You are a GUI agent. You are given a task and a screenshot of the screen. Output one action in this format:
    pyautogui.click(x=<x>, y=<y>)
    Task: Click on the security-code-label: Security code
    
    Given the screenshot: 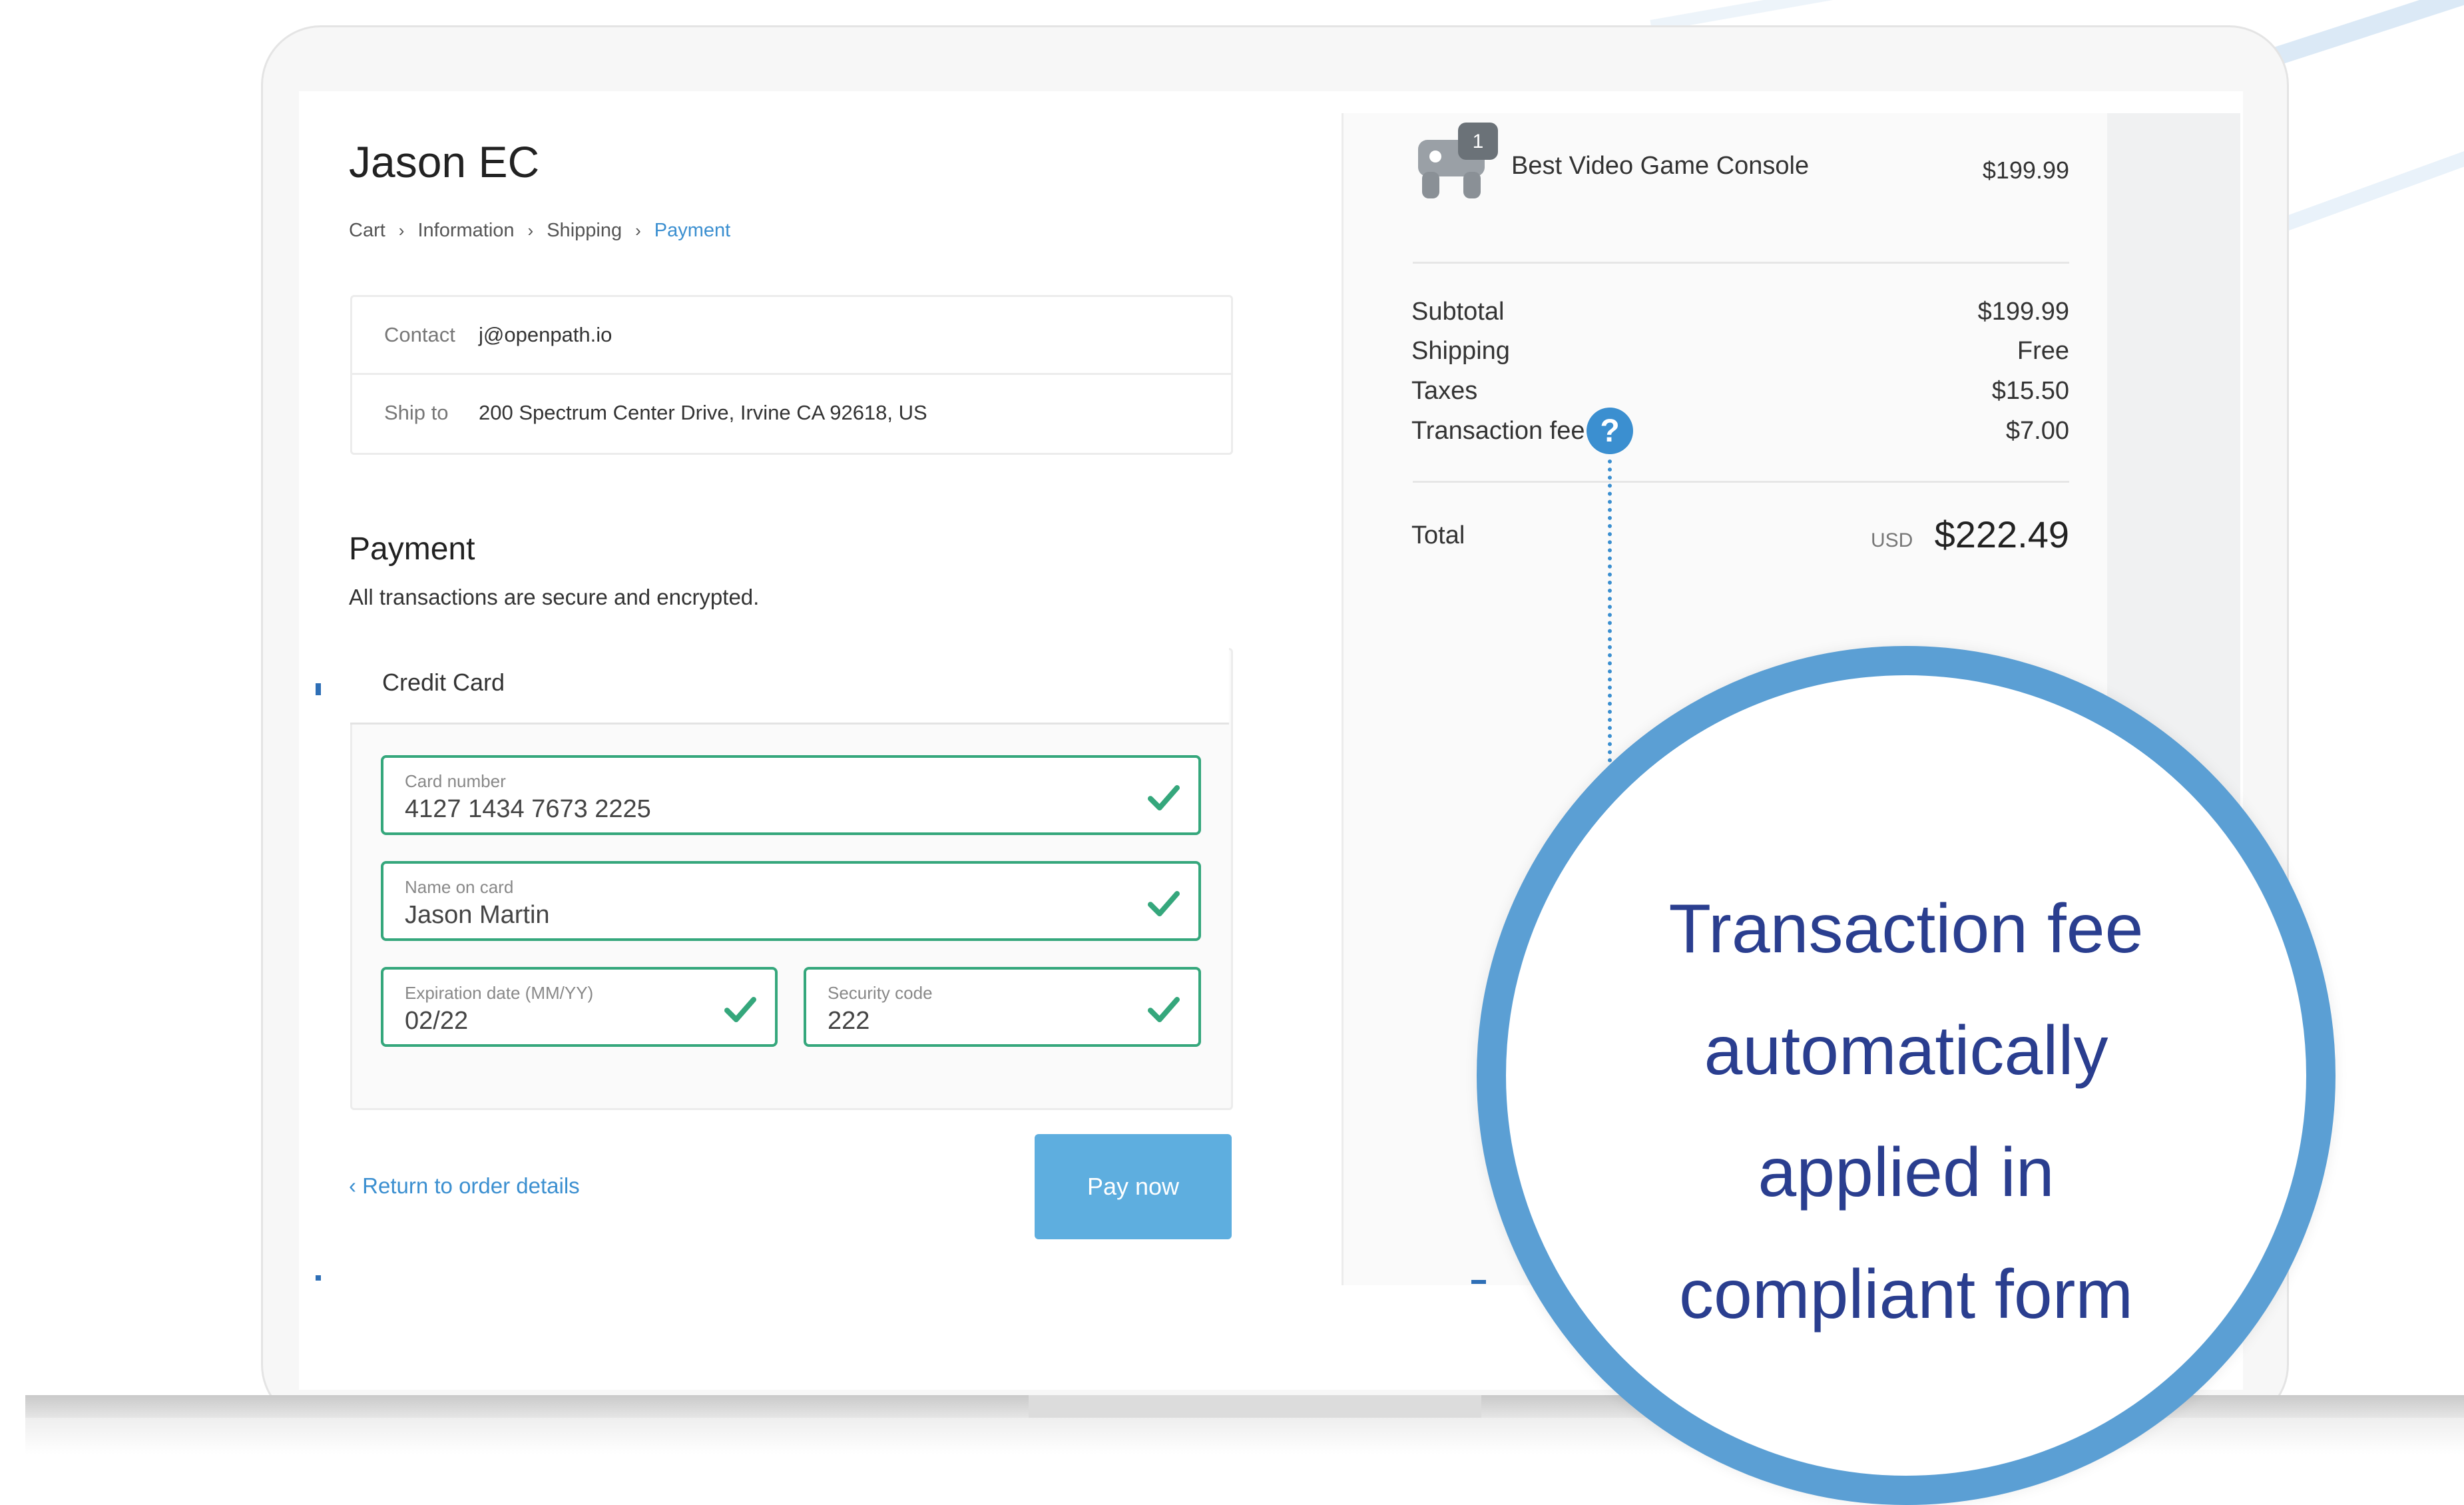 What is the action you would take?
    pyautogui.click(x=880, y=993)
    